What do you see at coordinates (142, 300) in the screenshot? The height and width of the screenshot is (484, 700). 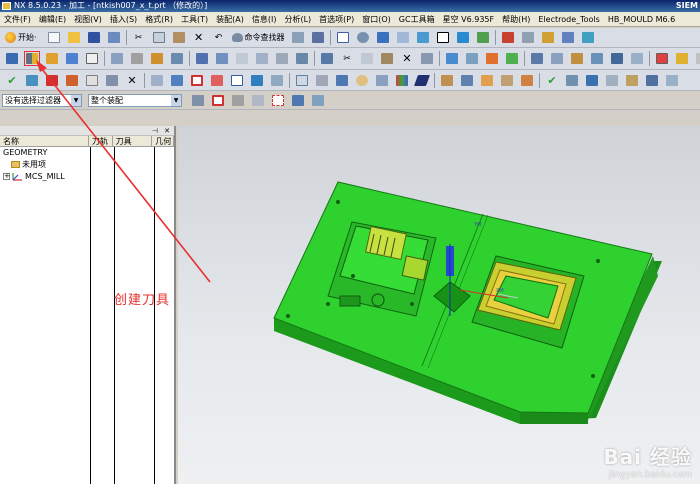 I see `annotation-label: 创建刀具` at bounding box center [142, 300].